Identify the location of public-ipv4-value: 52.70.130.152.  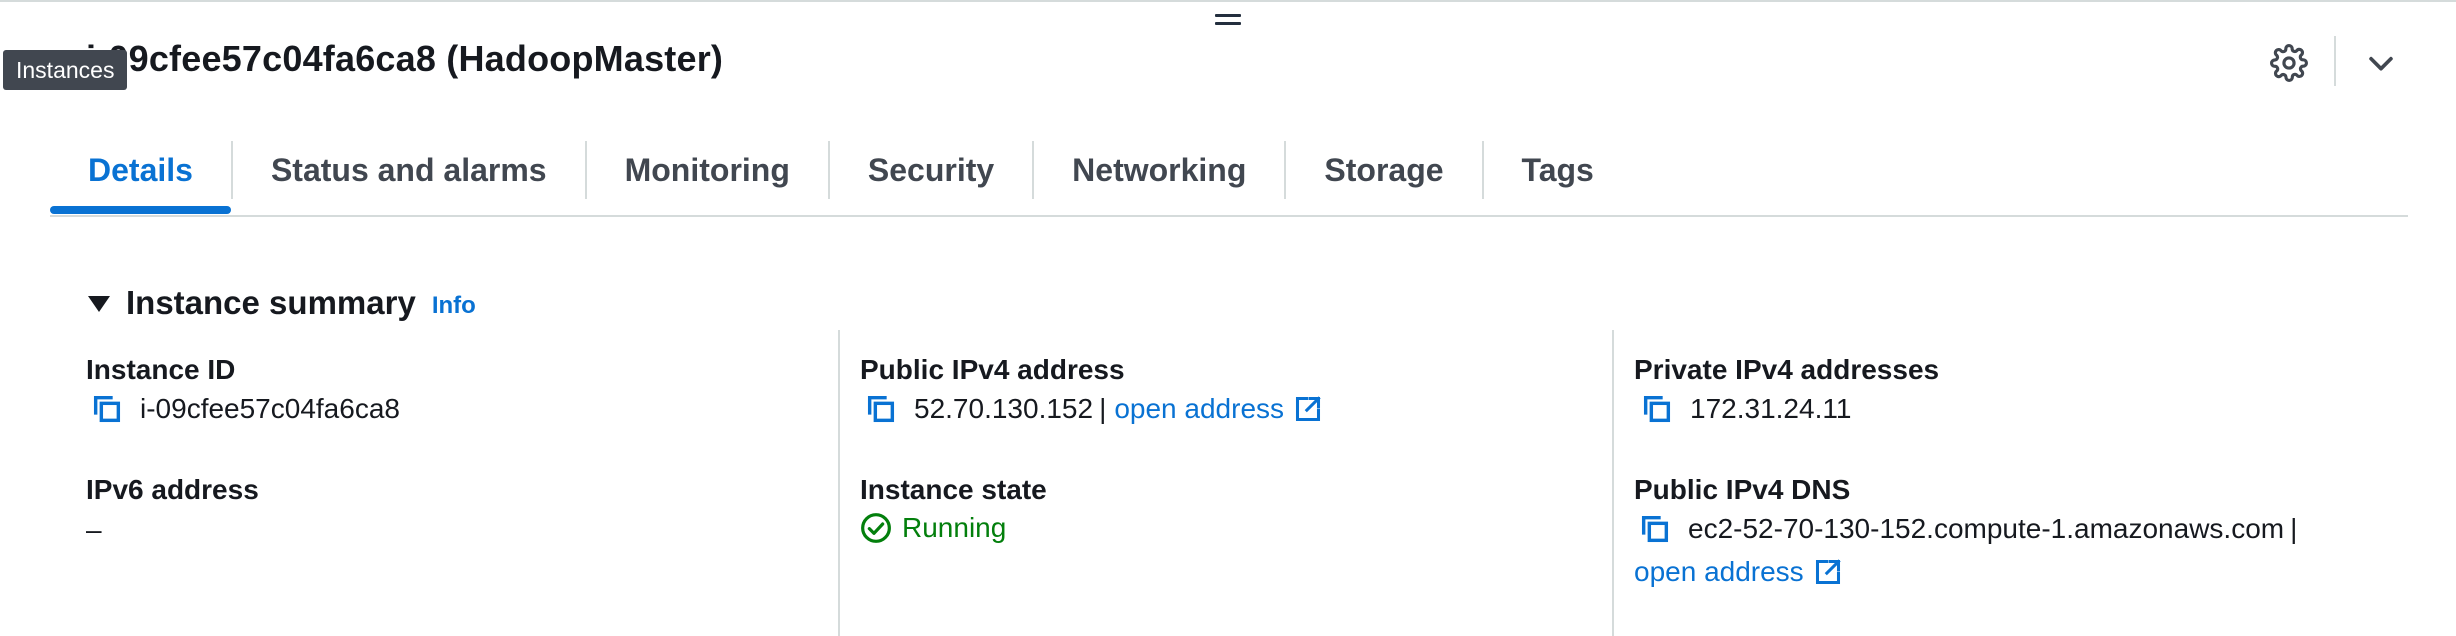
(1004, 408).